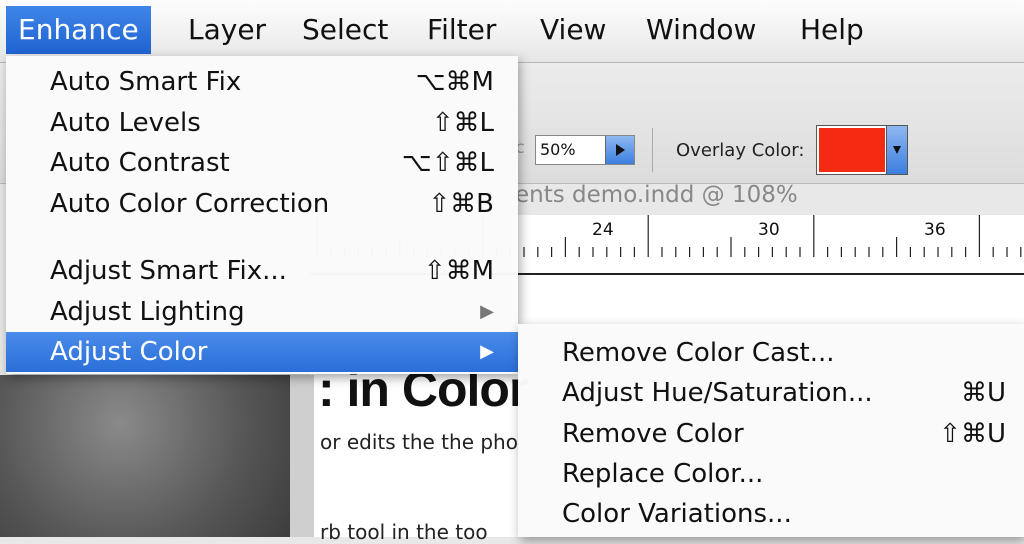  What do you see at coordinates (769, 230) in the screenshot?
I see `ruler-label-30: 30` at bounding box center [769, 230].